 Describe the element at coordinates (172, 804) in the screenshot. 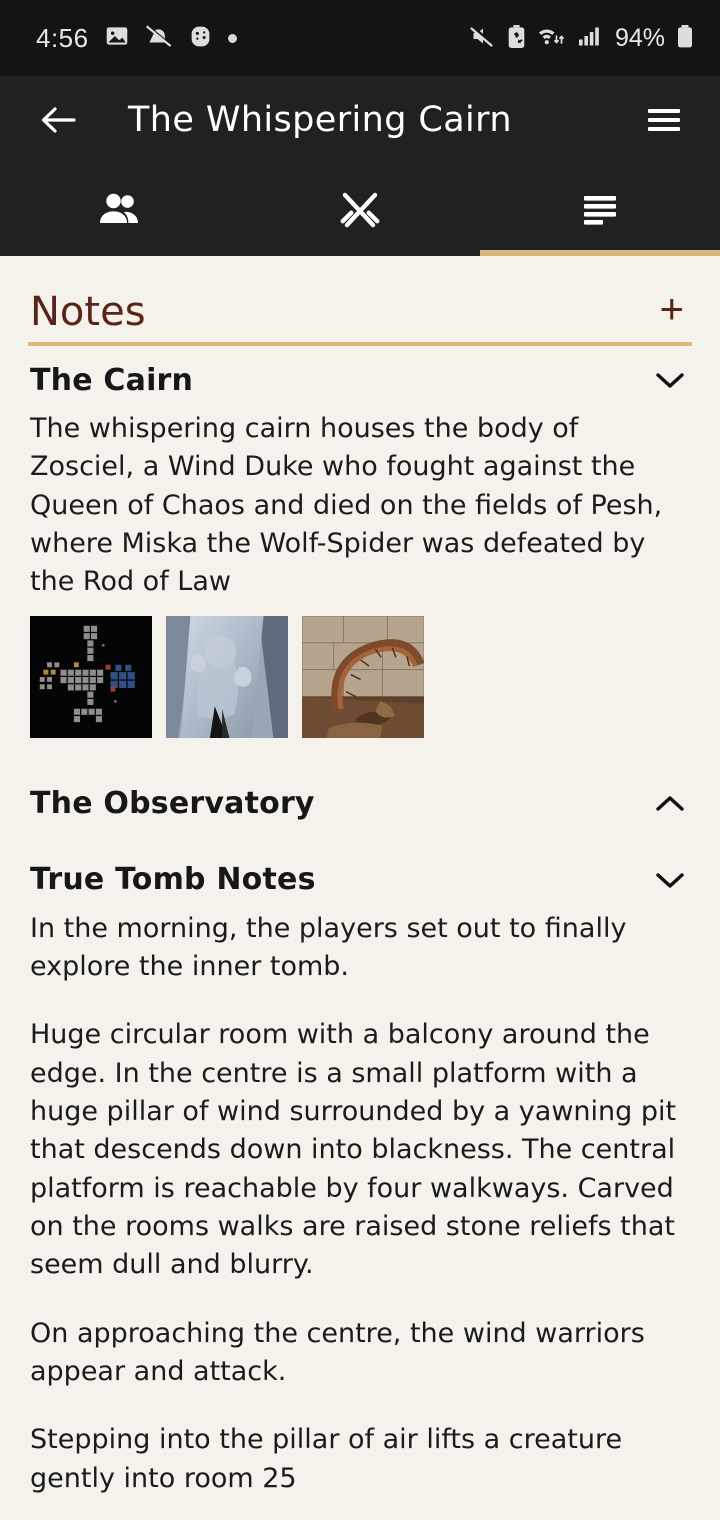

I see `note-title: The Observatory` at that location.